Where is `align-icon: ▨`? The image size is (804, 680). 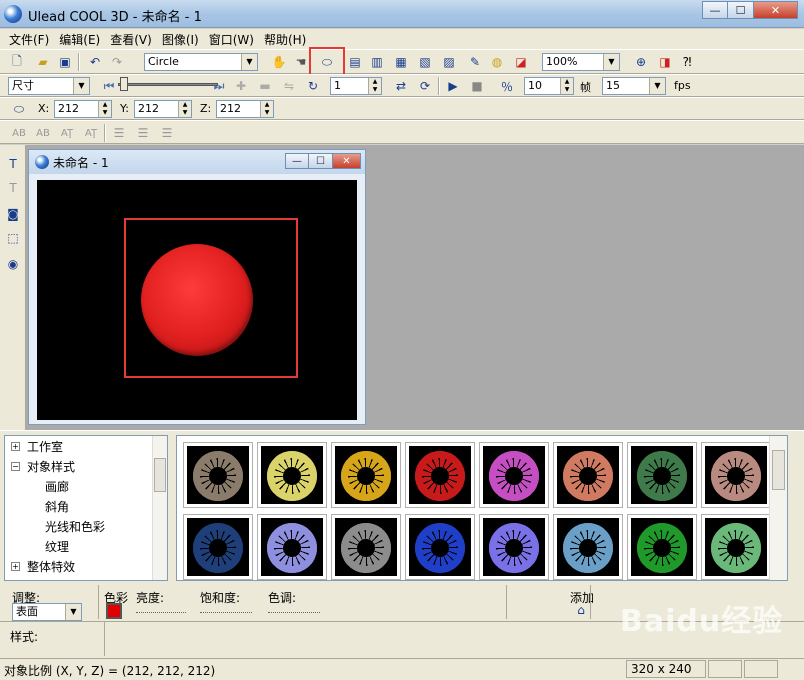
align-icon: ▨ is located at coordinates (449, 62).